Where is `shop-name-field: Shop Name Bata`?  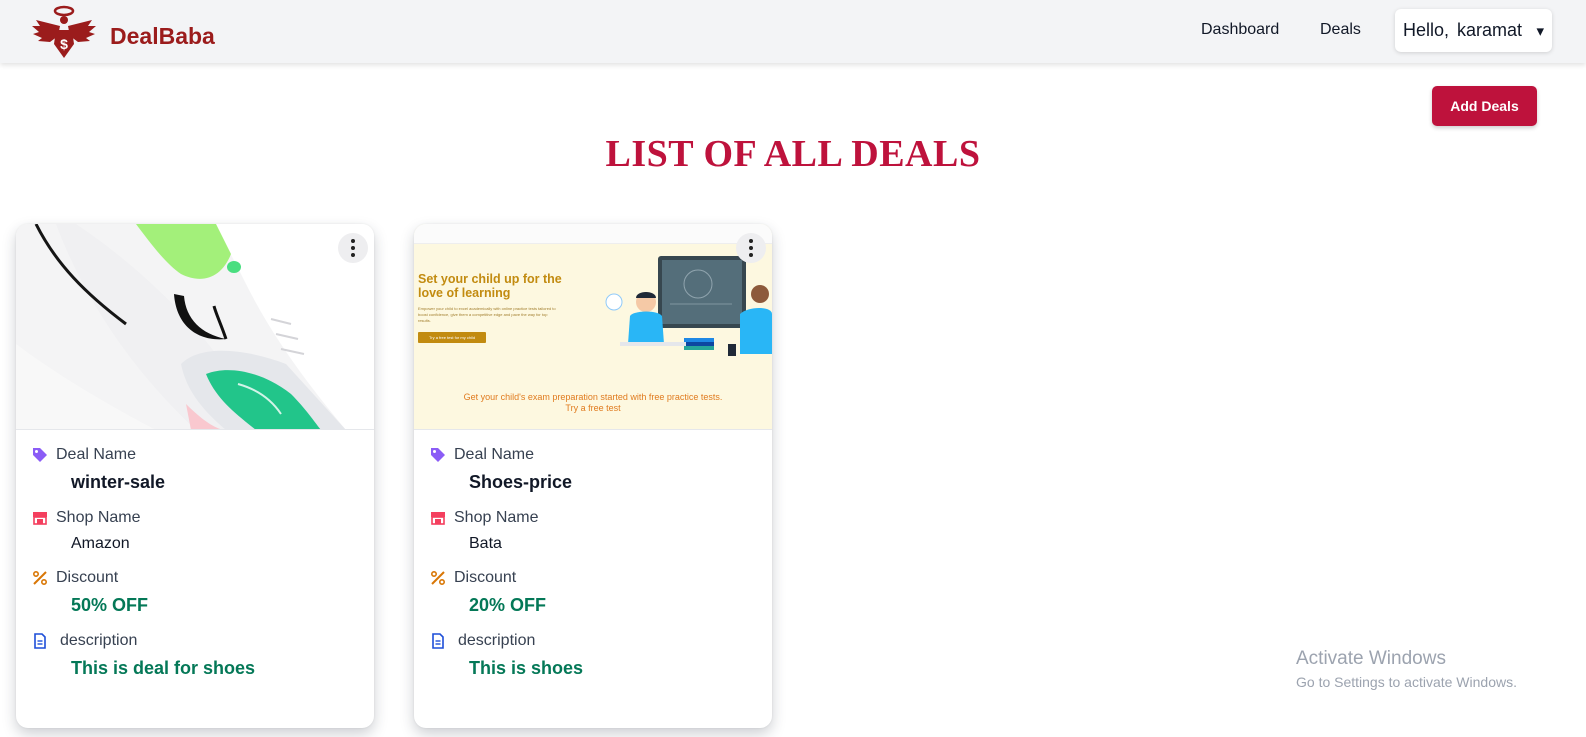 shop-name-field: Shop Name Bata is located at coordinates (484, 531).